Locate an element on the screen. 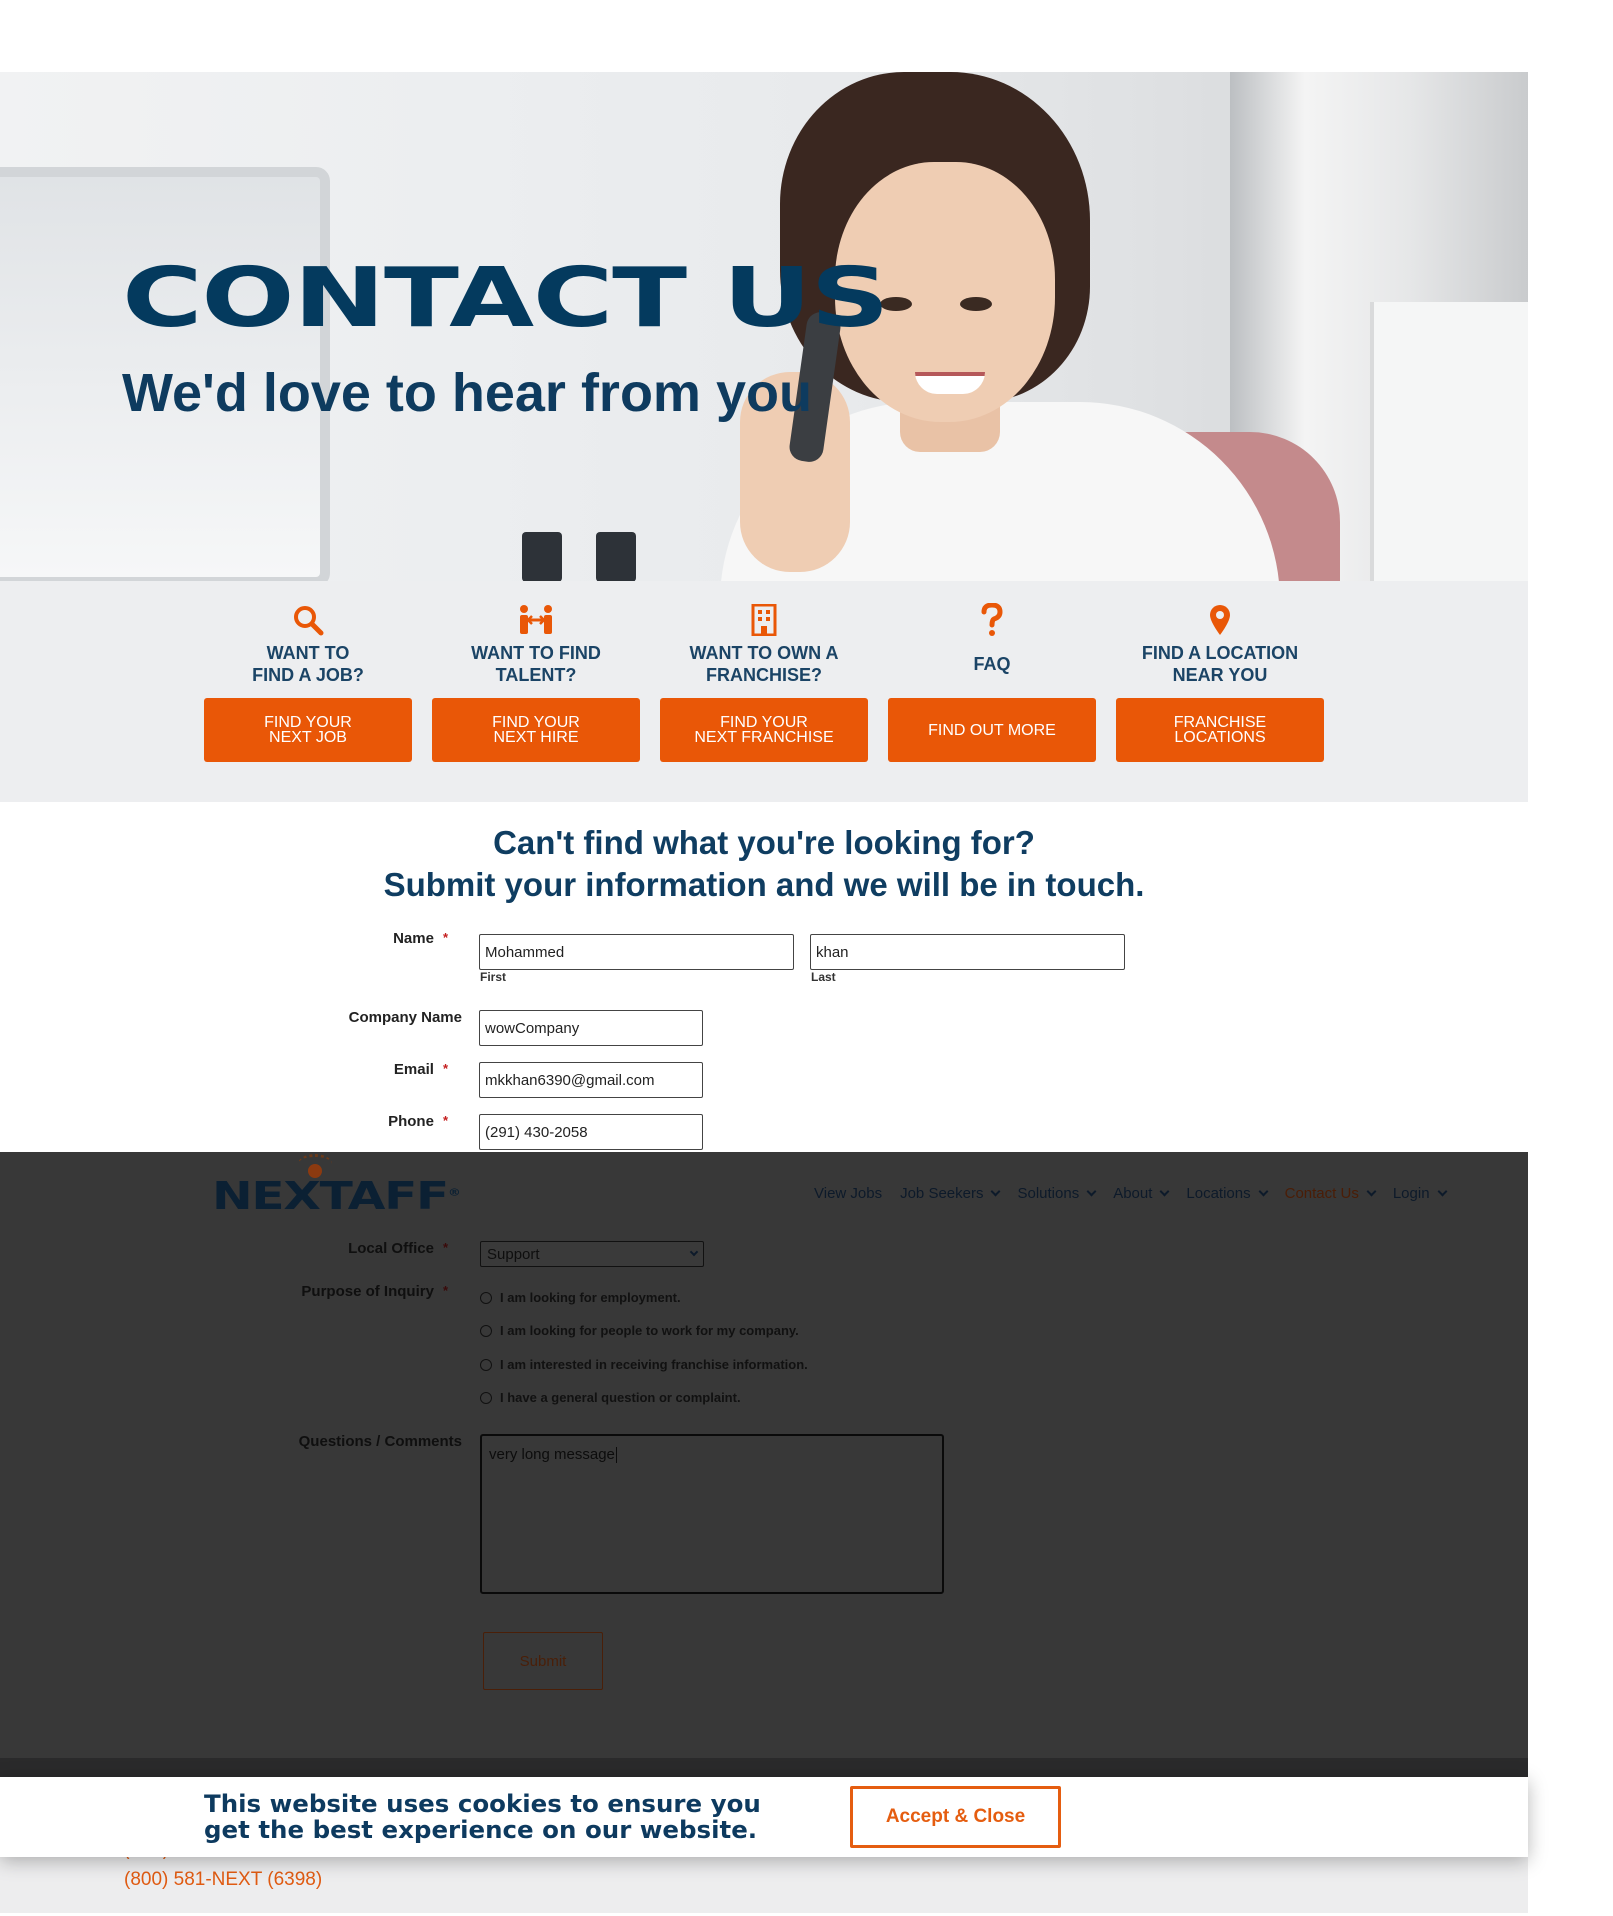 The image size is (1613, 1916). find-out-more-button: FIND OUT MORE is located at coordinates (992, 730).